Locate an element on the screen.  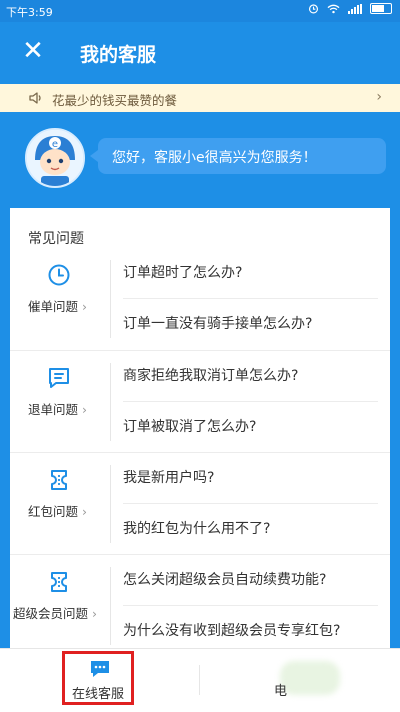
close-icon: ✕ is located at coordinates (33, 51).